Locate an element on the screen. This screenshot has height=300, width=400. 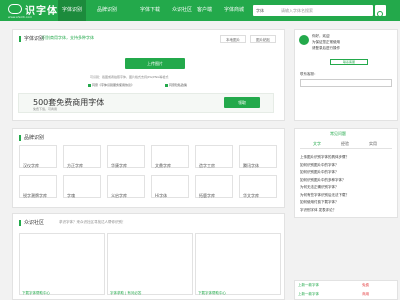
upload-hint: 可识别：截图或者拍照字体，图片格式支持JPG/PNG等格式 is located at coordinates (129, 77).